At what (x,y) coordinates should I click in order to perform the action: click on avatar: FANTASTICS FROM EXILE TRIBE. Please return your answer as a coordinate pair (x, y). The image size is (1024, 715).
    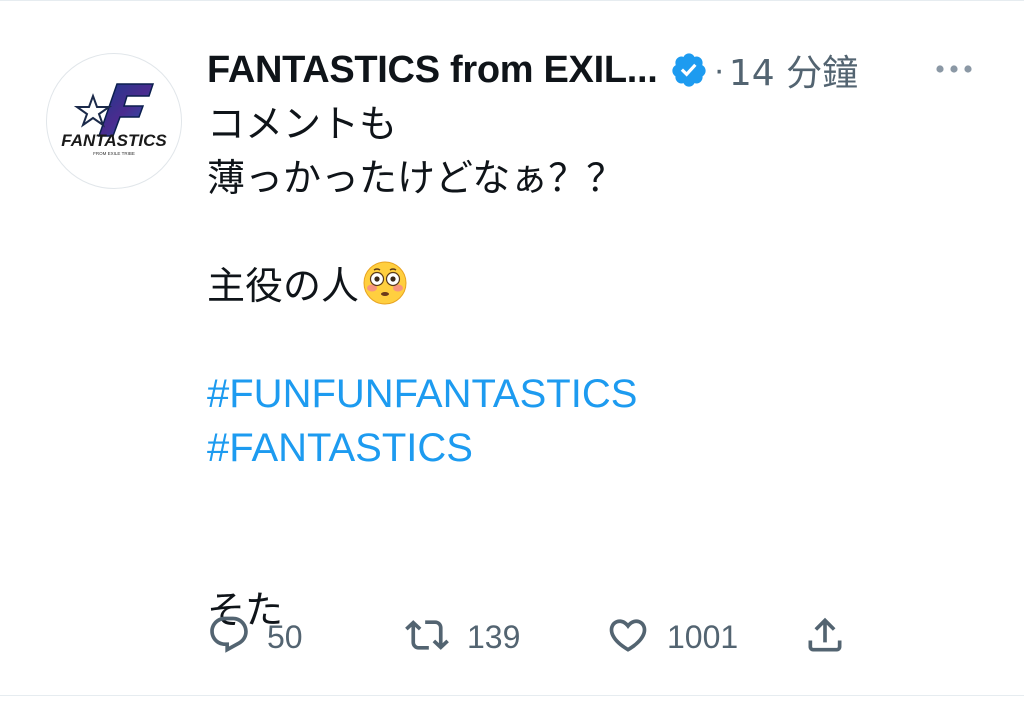
    Looking at the image, I should click on (114, 121).